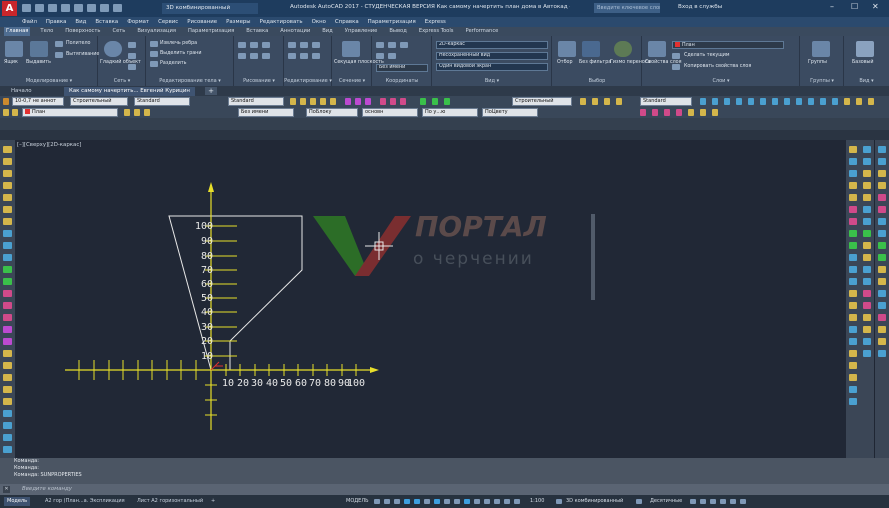 The height and width of the screenshot is (508, 889). Describe the element at coordinates (352, 81) in the screenshot. I see `section-footer: Сечение ▾` at that location.